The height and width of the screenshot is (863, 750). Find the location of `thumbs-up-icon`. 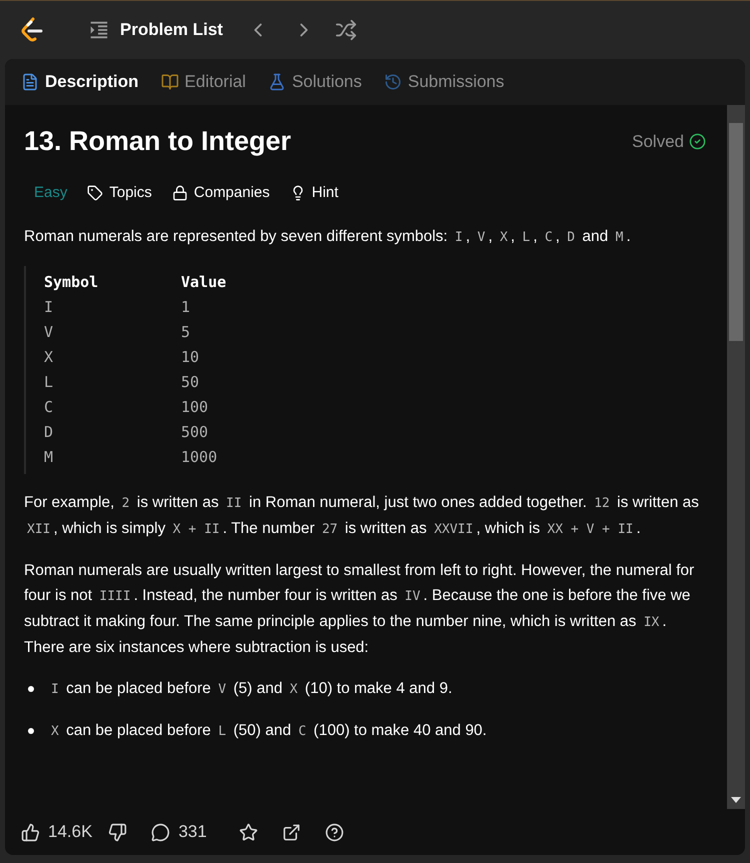

thumbs-up-icon is located at coordinates (30, 832).